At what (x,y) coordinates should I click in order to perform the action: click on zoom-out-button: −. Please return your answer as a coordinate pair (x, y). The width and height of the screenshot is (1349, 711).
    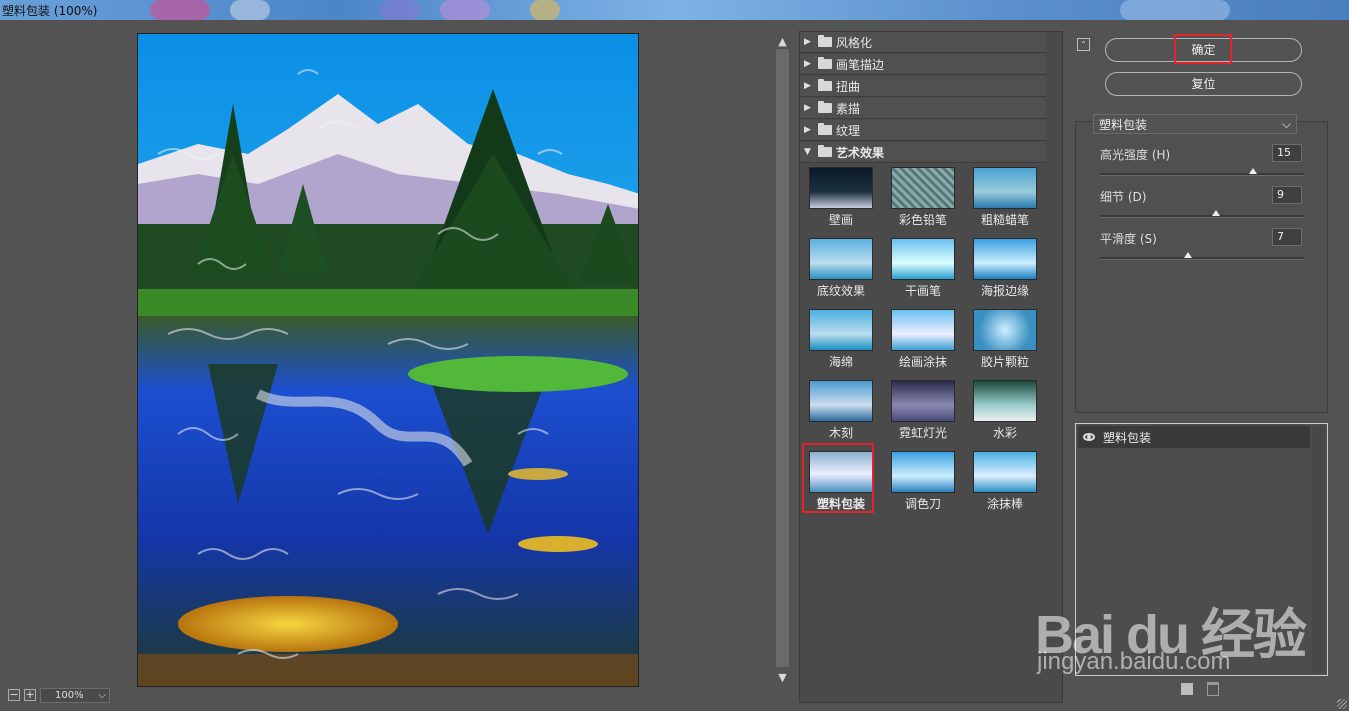
    Looking at the image, I should click on (14, 695).